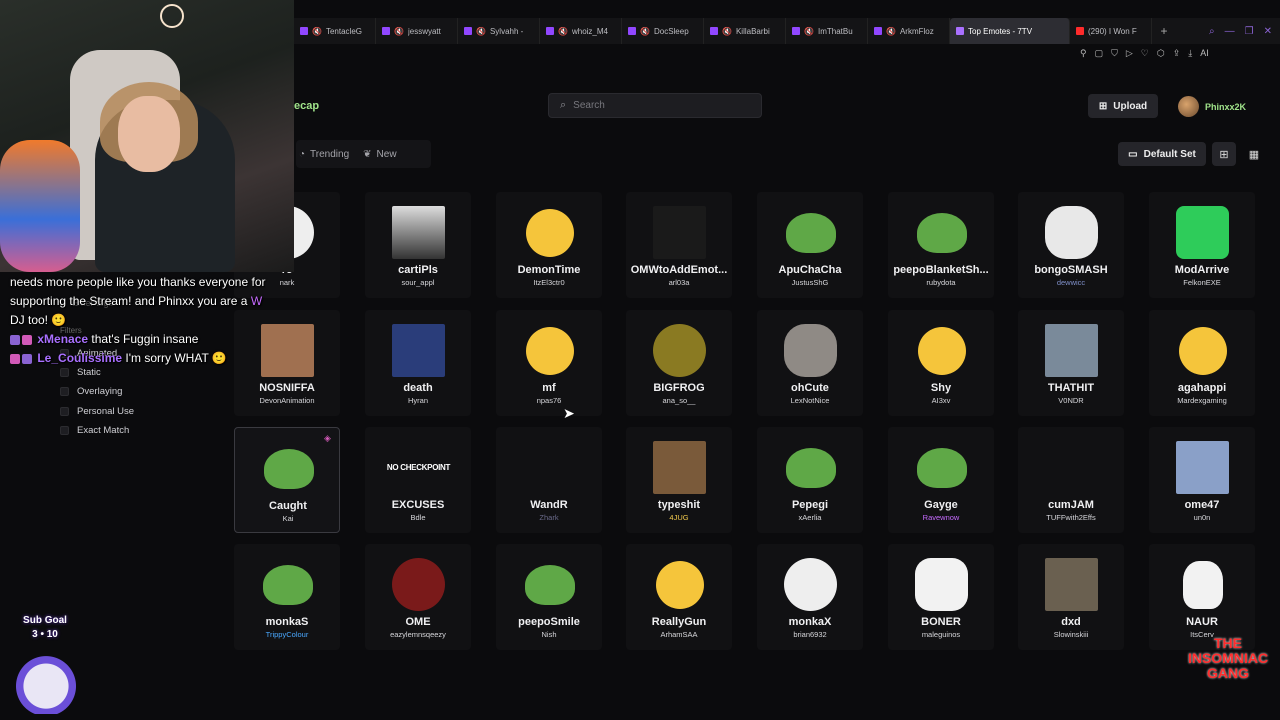 This screenshot has height=720, width=1280. What do you see at coordinates (549, 634) in the screenshot?
I see `emote-author: Nish` at bounding box center [549, 634].